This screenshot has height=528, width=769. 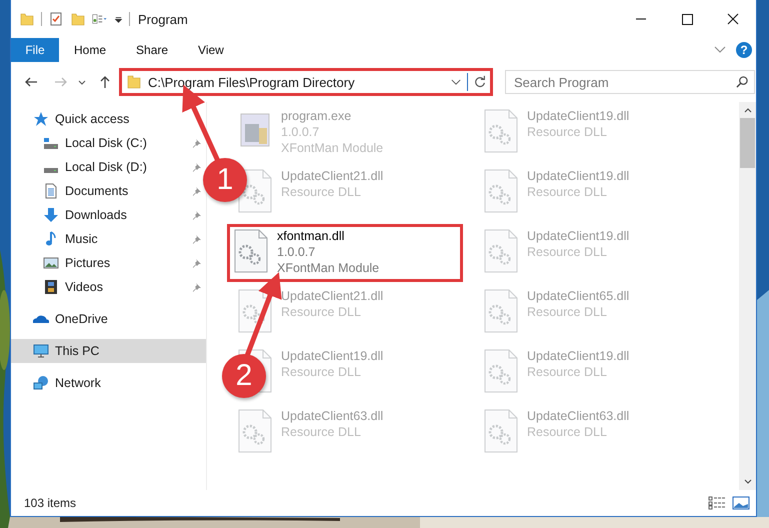 What do you see at coordinates (41, 119) in the screenshot?
I see `star-icon` at bounding box center [41, 119].